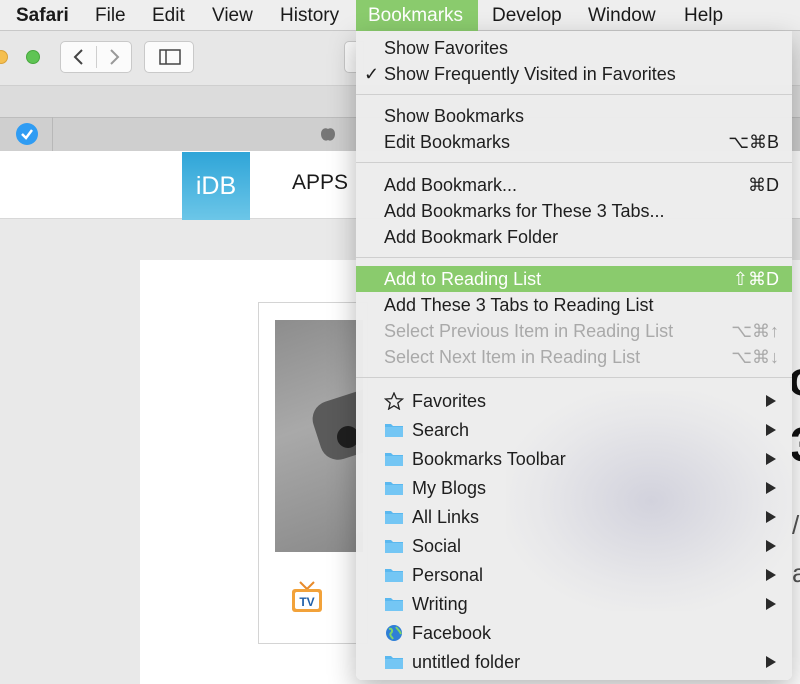 The image size is (800, 684). What do you see at coordinates (394, 401) in the screenshot?
I see `star-icon` at bounding box center [394, 401].